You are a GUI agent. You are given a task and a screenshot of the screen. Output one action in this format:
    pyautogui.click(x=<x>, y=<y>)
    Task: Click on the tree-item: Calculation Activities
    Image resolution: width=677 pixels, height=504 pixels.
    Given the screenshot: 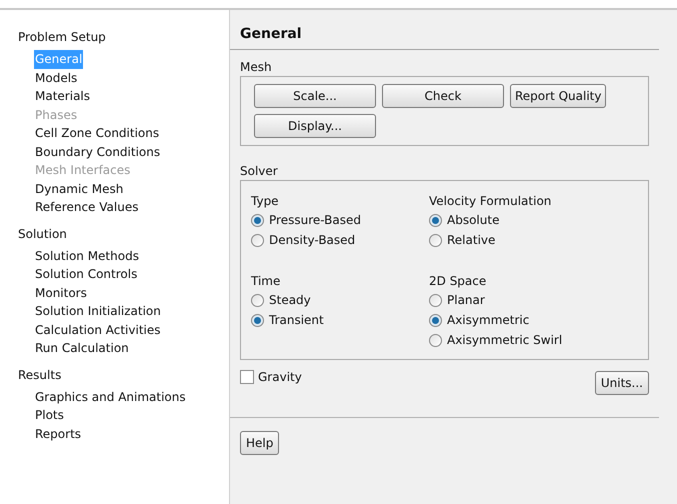 What is the action you would take?
    pyautogui.click(x=98, y=329)
    